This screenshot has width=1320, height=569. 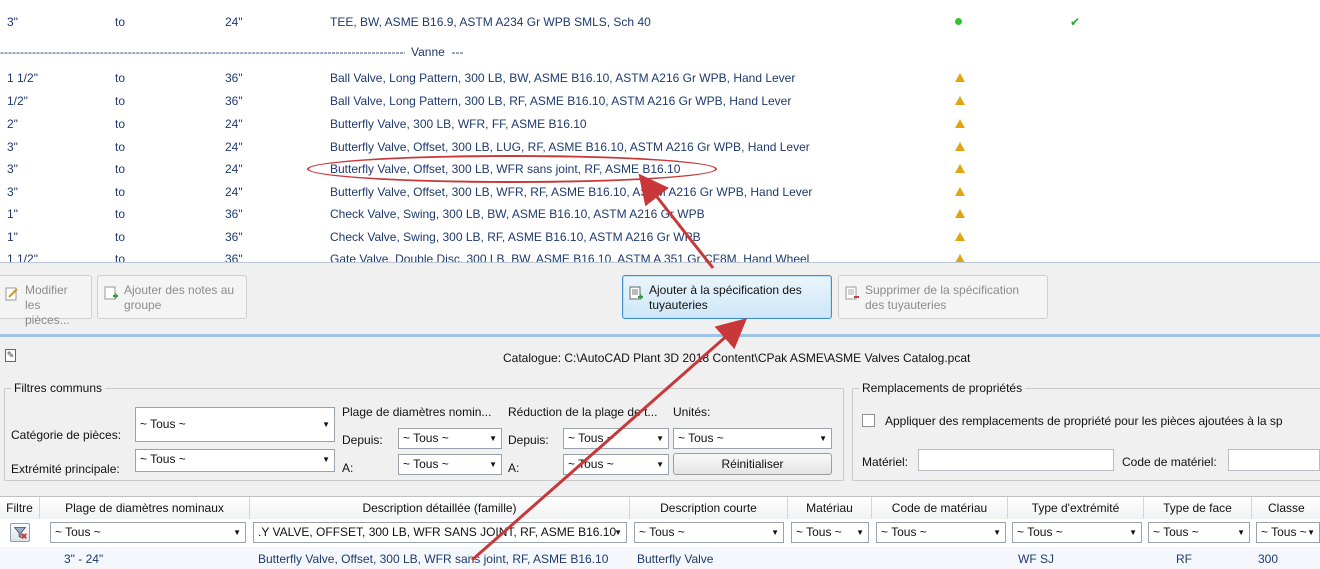 I want to click on filter-nominal-range: ~ Tous ~ ▼, so click(x=148, y=532).